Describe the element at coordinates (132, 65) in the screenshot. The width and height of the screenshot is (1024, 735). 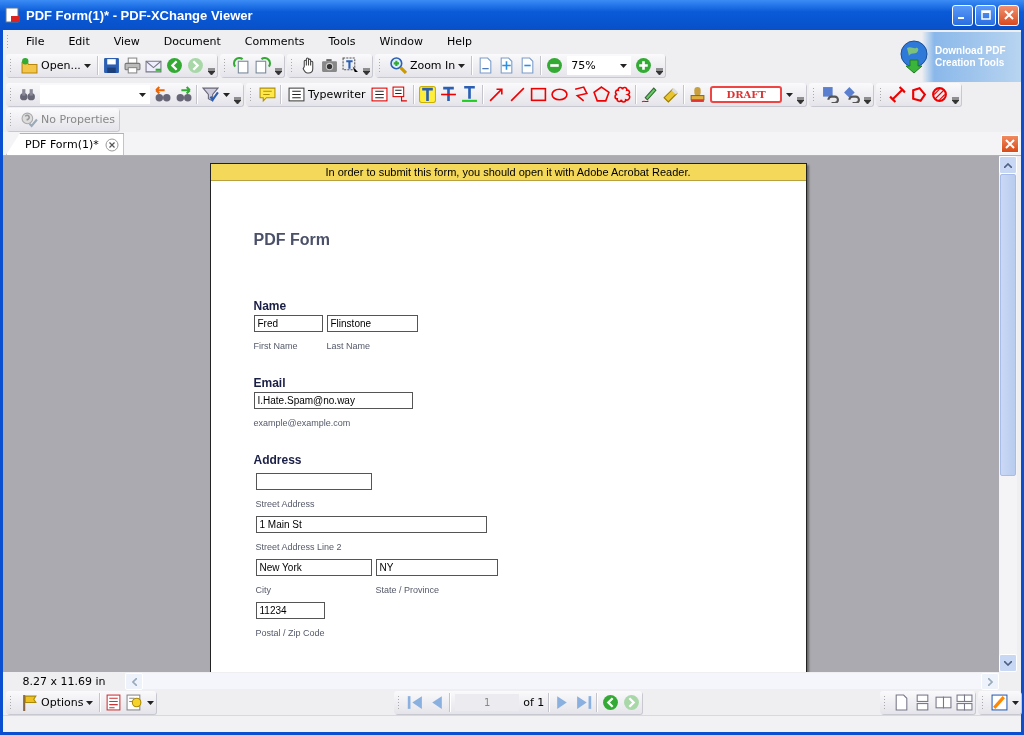
I see `printer-icon` at that location.